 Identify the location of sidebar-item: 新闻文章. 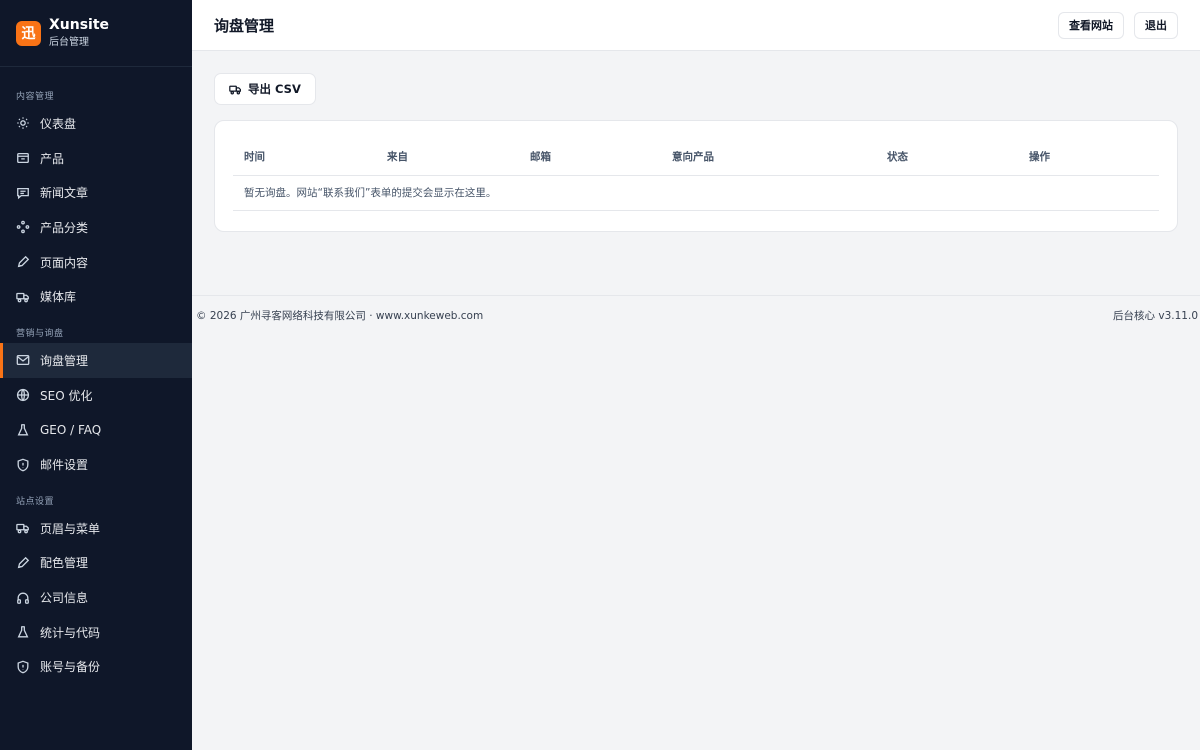
(96, 192).